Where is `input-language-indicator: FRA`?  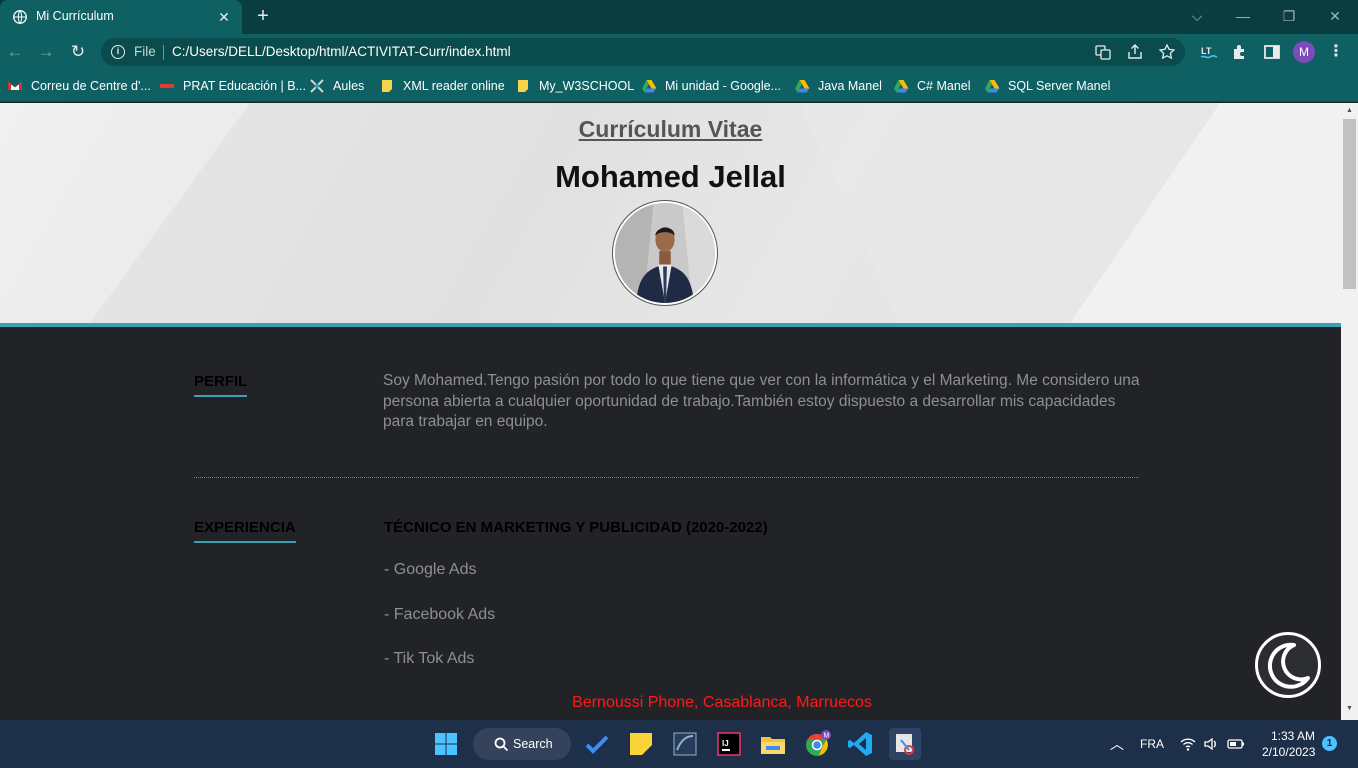 input-language-indicator: FRA is located at coordinates (1152, 744).